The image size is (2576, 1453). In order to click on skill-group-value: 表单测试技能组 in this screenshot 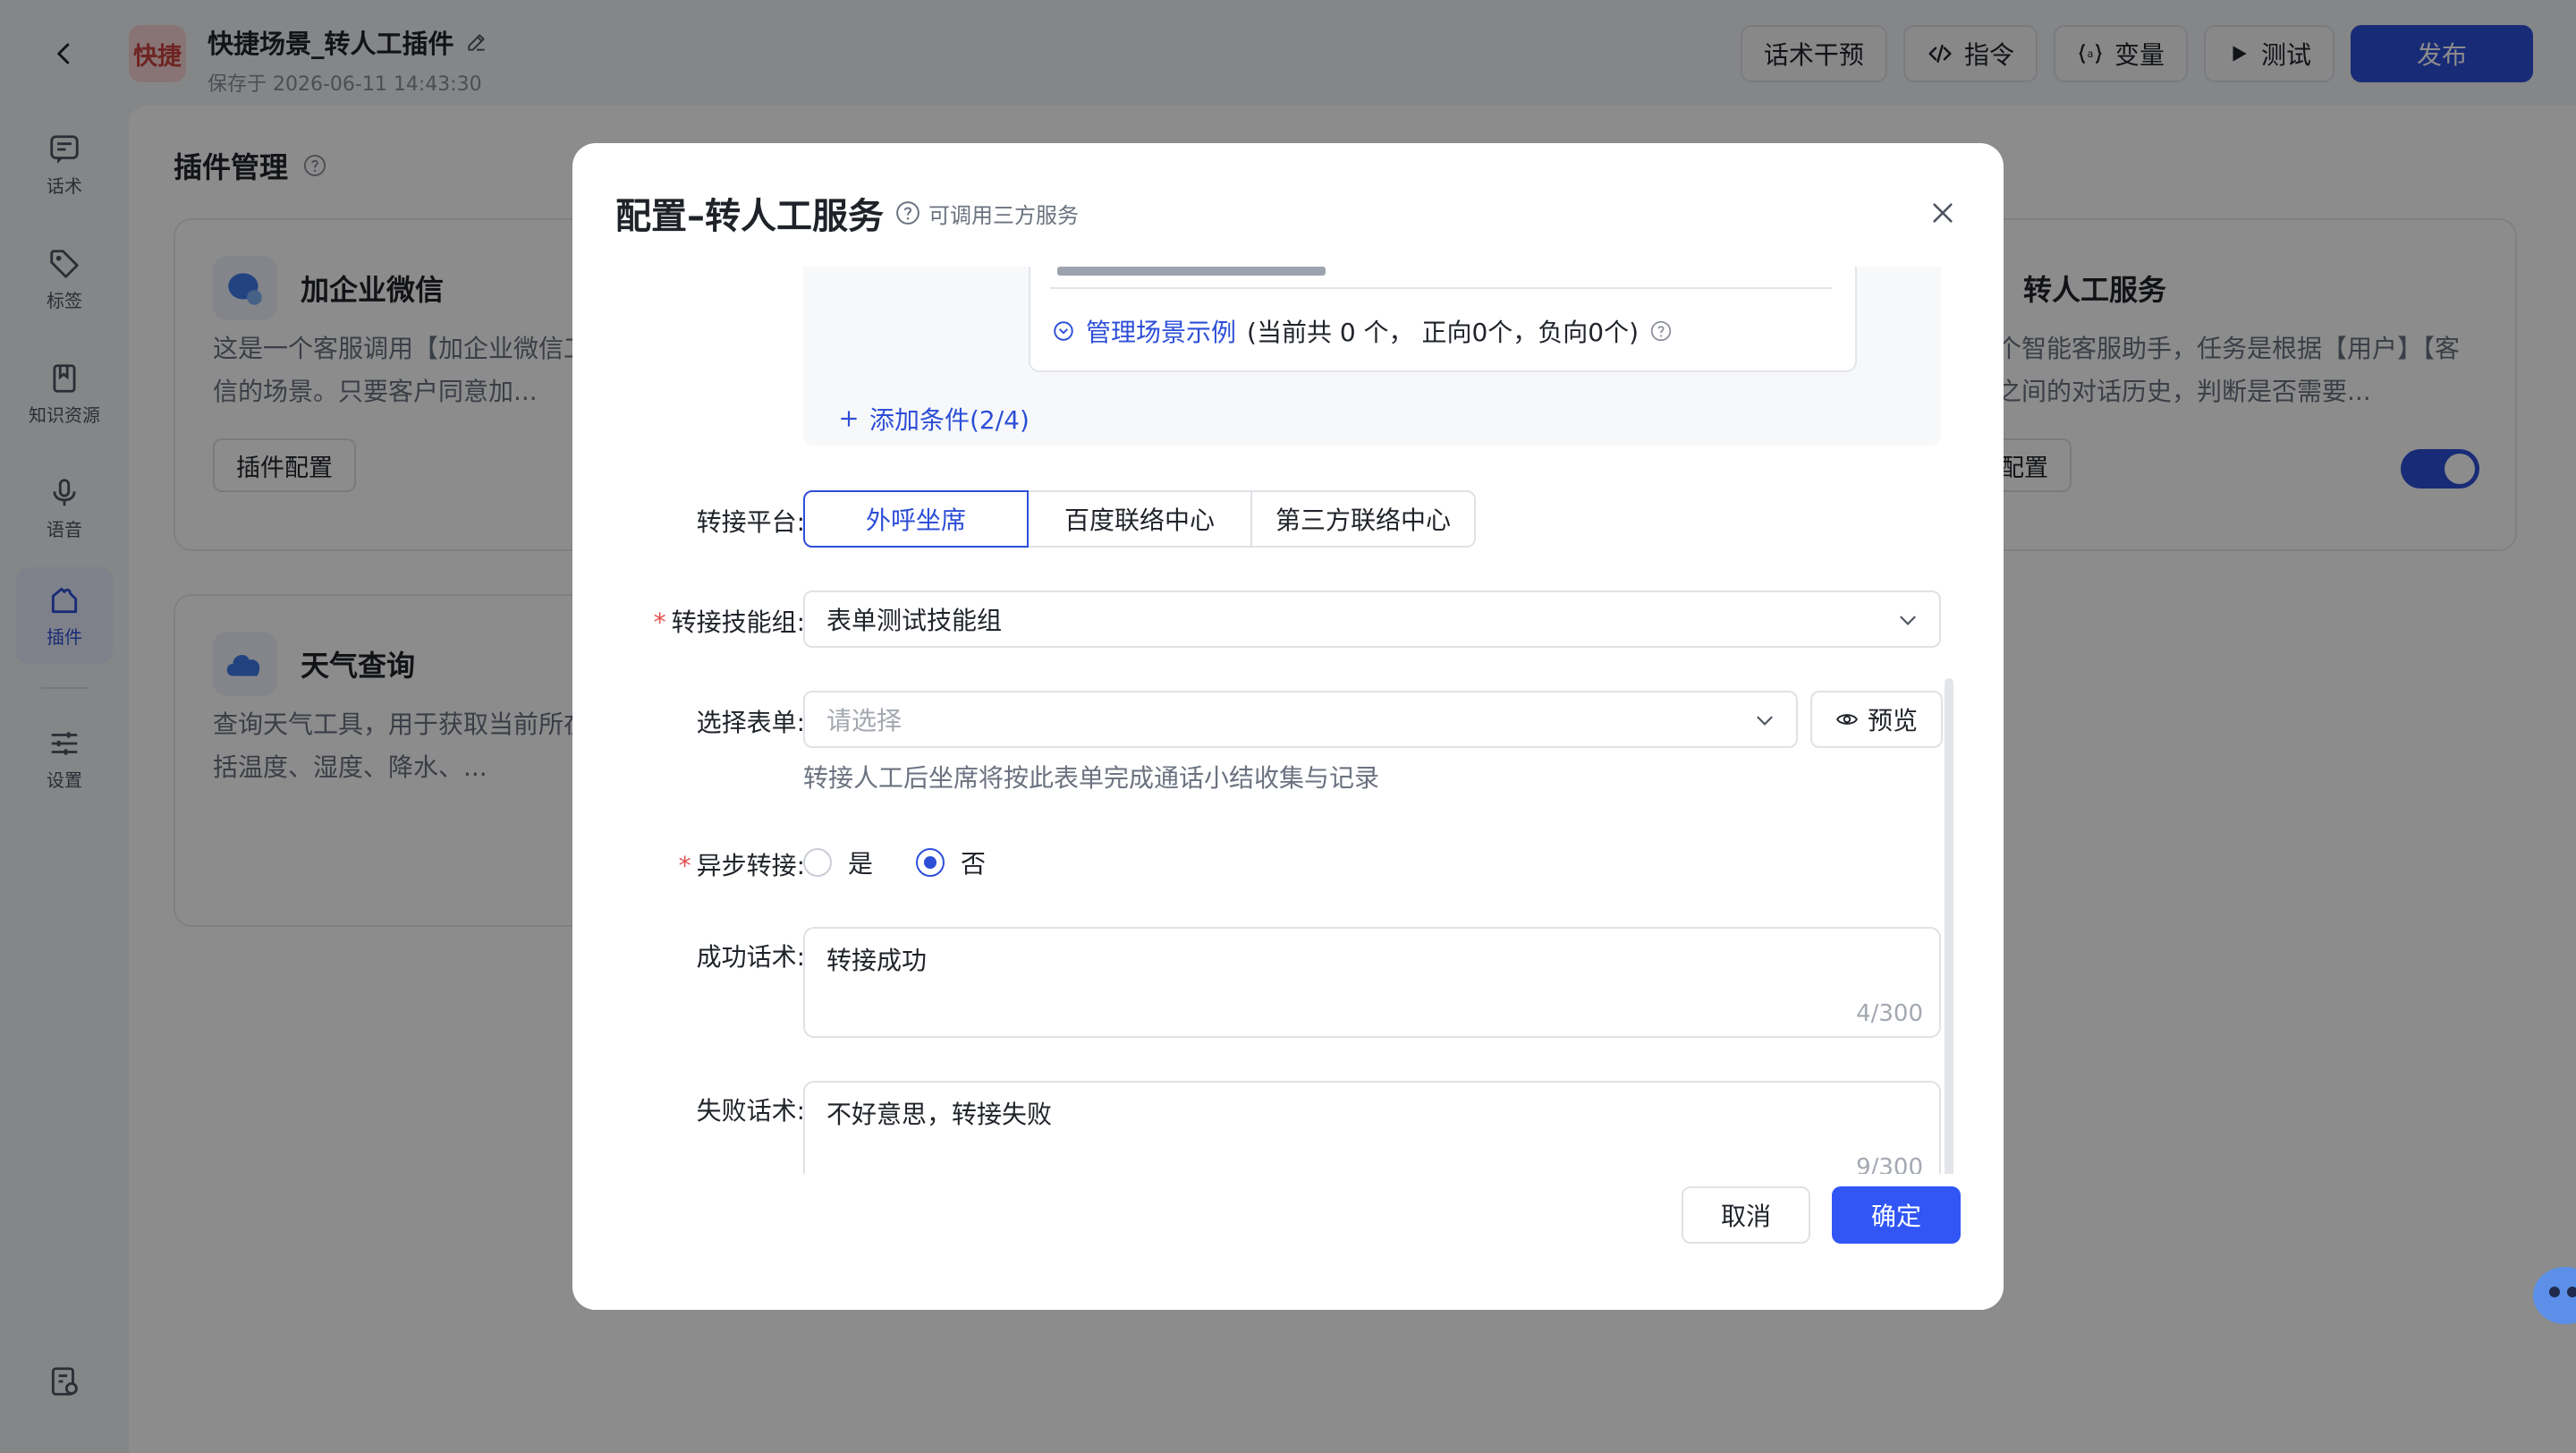, I will do `click(914, 620)`.